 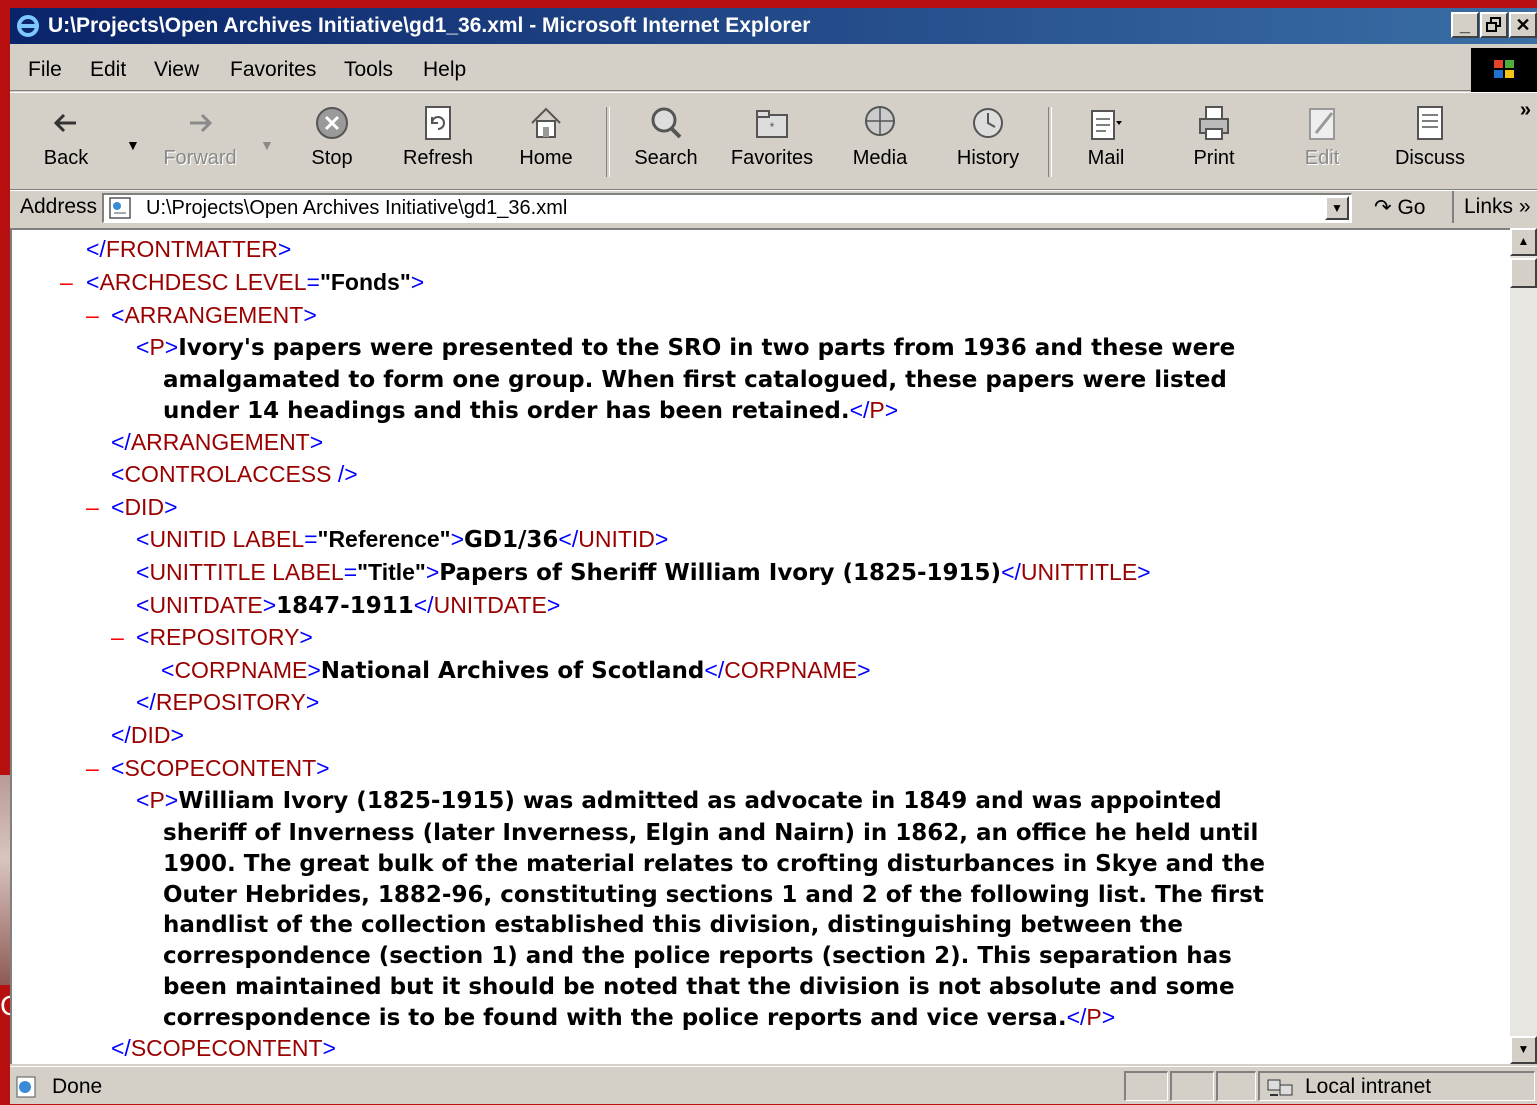 I want to click on collapse-did-toggle: –, so click(x=92, y=507).